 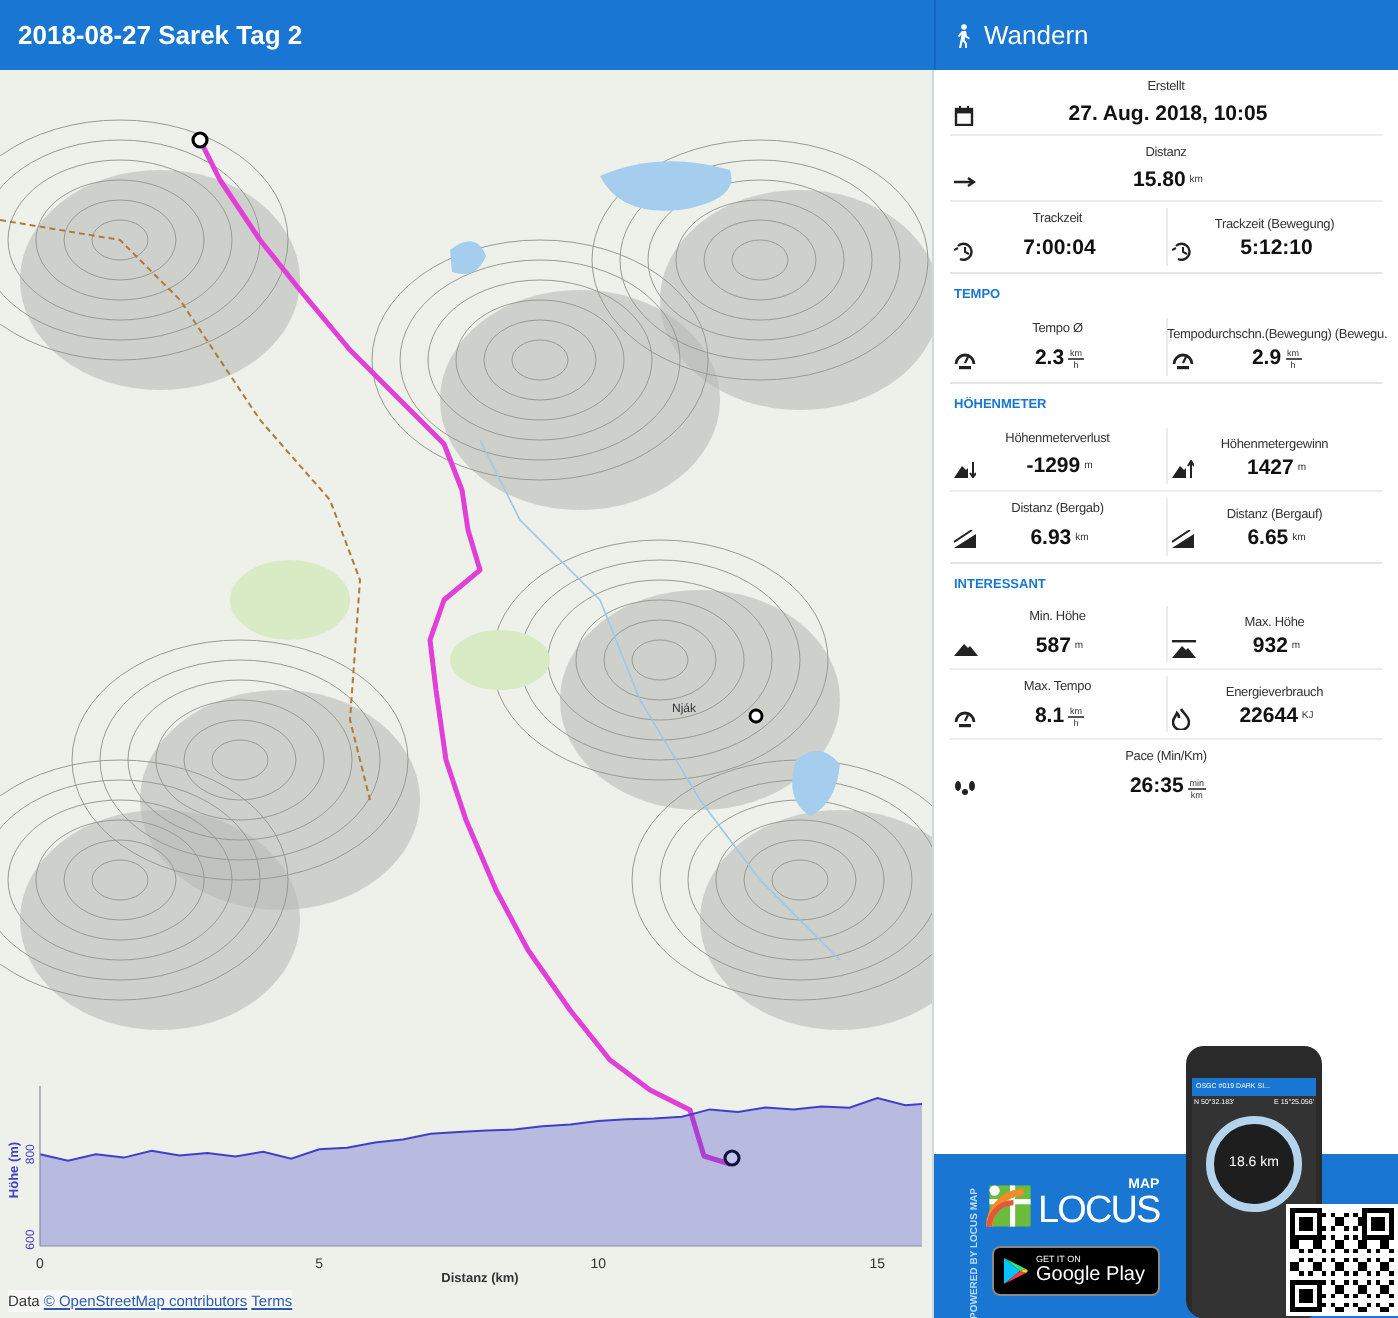 What do you see at coordinates (1270, 647) in the screenshot?
I see `stat-value: 932` at bounding box center [1270, 647].